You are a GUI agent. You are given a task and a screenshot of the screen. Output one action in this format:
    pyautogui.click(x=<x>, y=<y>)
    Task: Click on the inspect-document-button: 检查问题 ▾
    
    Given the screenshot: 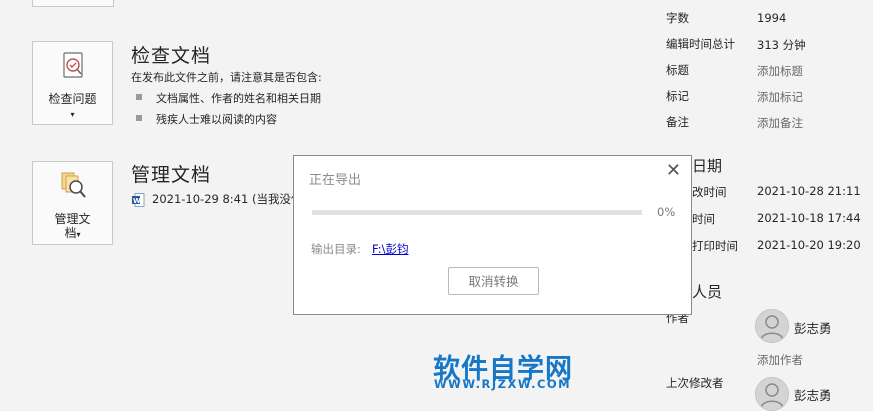 What is the action you would take?
    pyautogui.click(x=72, y=83)
    